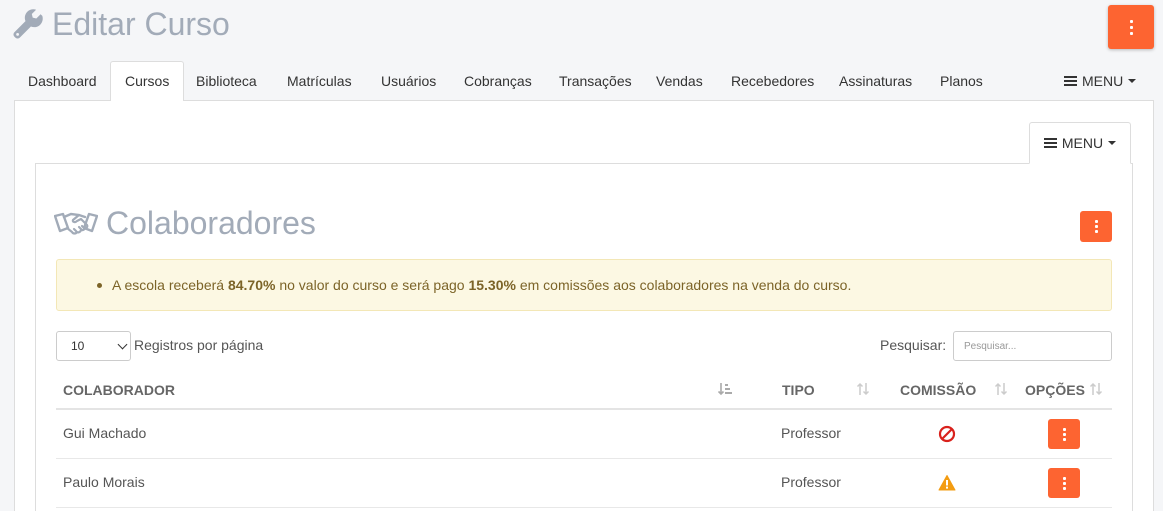 The image size is (1163, 511). Describe the element at coordinates (122, 344) in the screenshot. I see `chevron-down-icon` at that location.